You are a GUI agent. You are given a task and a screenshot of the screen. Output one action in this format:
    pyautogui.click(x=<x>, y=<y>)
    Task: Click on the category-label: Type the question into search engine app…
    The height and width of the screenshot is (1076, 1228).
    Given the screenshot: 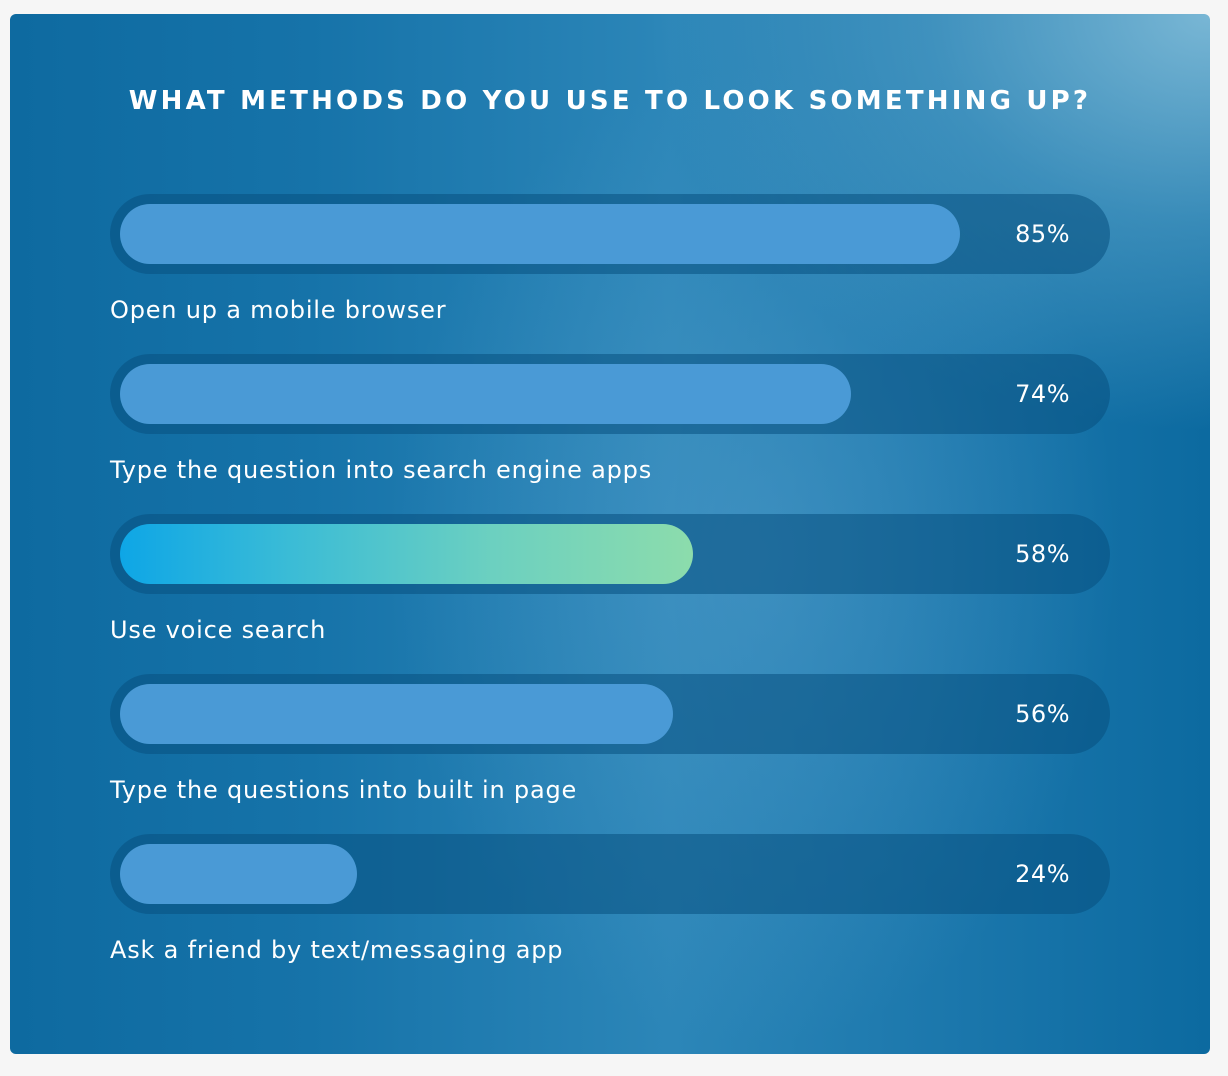 What is the action you would take?
    pyautogui.click(x=381, y=470)
    